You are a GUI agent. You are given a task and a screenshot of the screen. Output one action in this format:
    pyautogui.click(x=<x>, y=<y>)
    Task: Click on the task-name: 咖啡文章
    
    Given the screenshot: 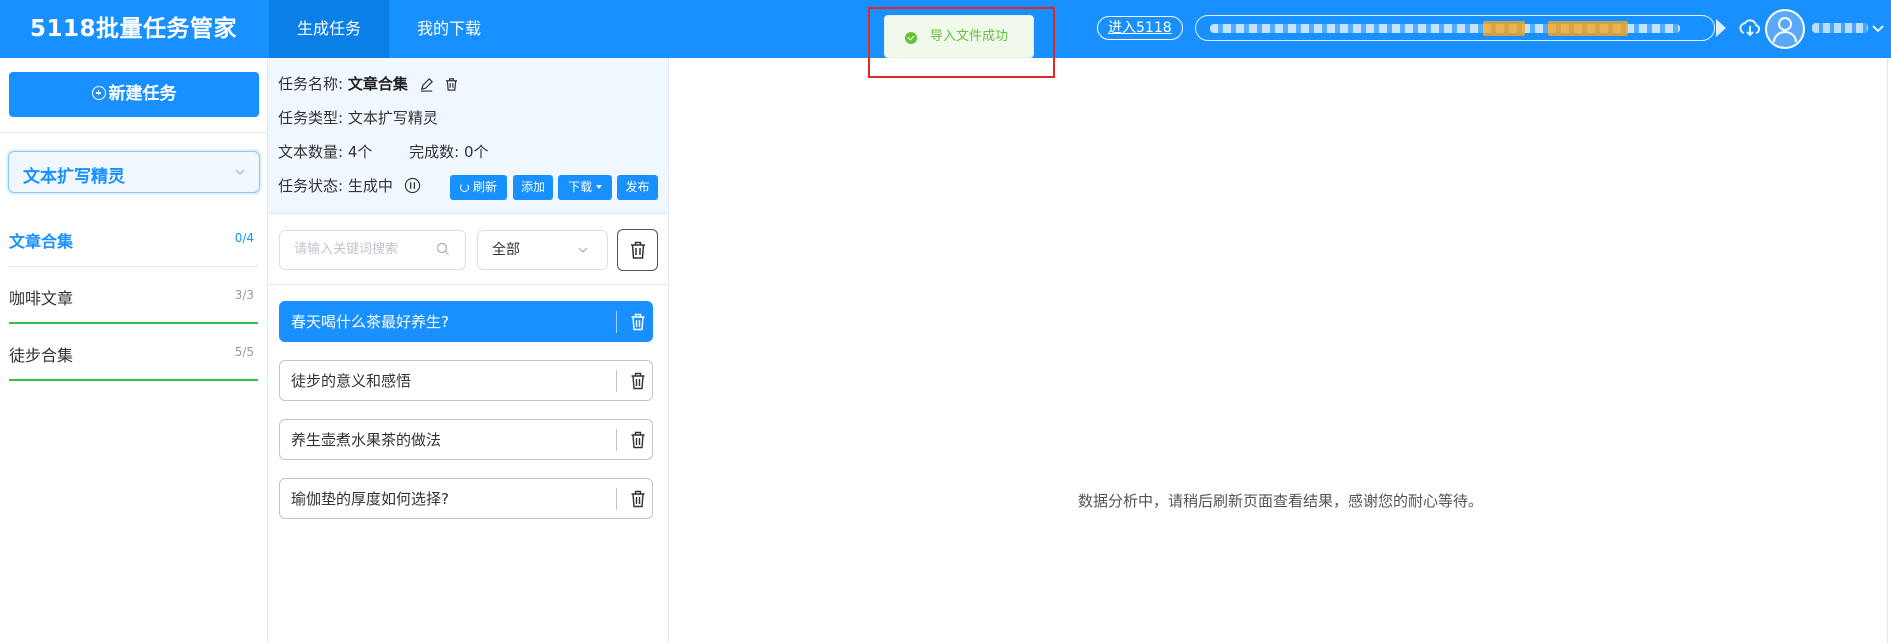 What is the action you would take?
    pyautogui.click(x=41, y=298)
    